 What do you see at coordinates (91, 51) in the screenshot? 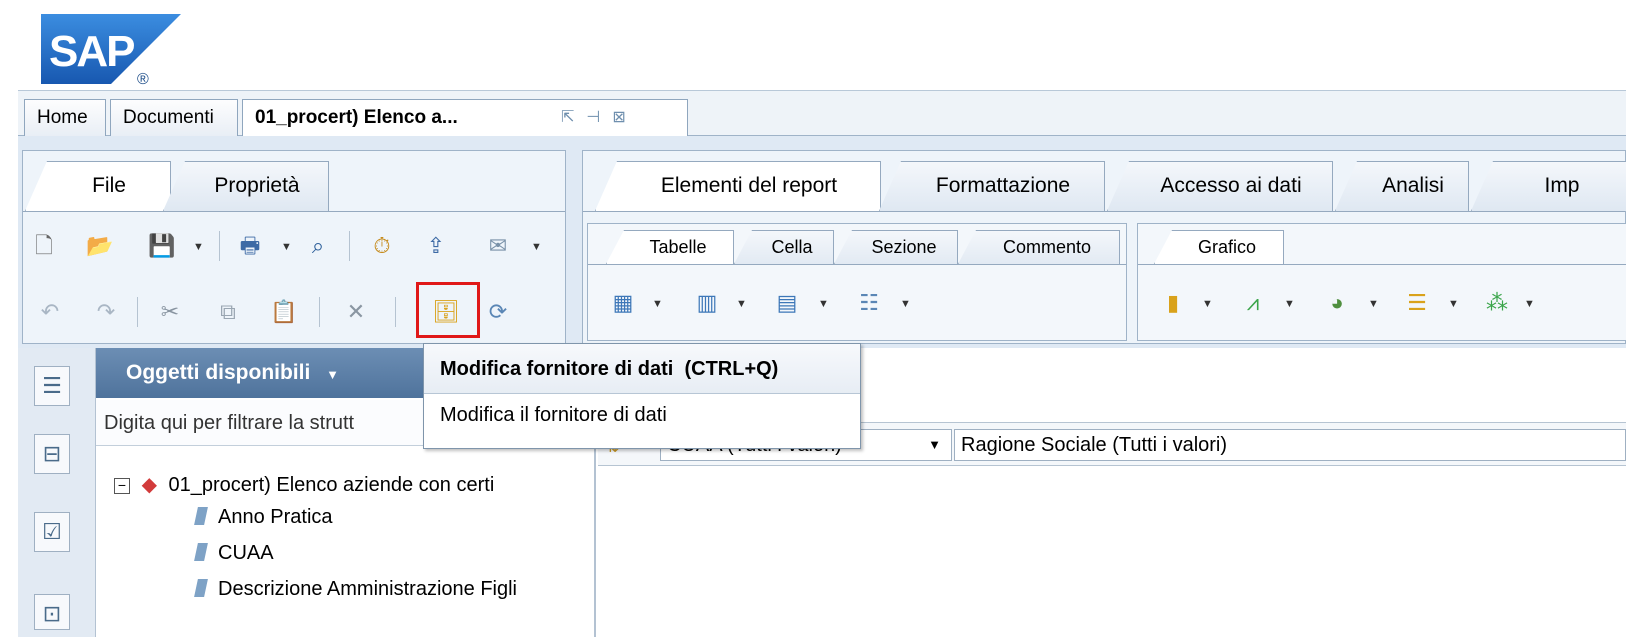
I see `sap-logo-text: SAP` at bounding box center [91, 51].